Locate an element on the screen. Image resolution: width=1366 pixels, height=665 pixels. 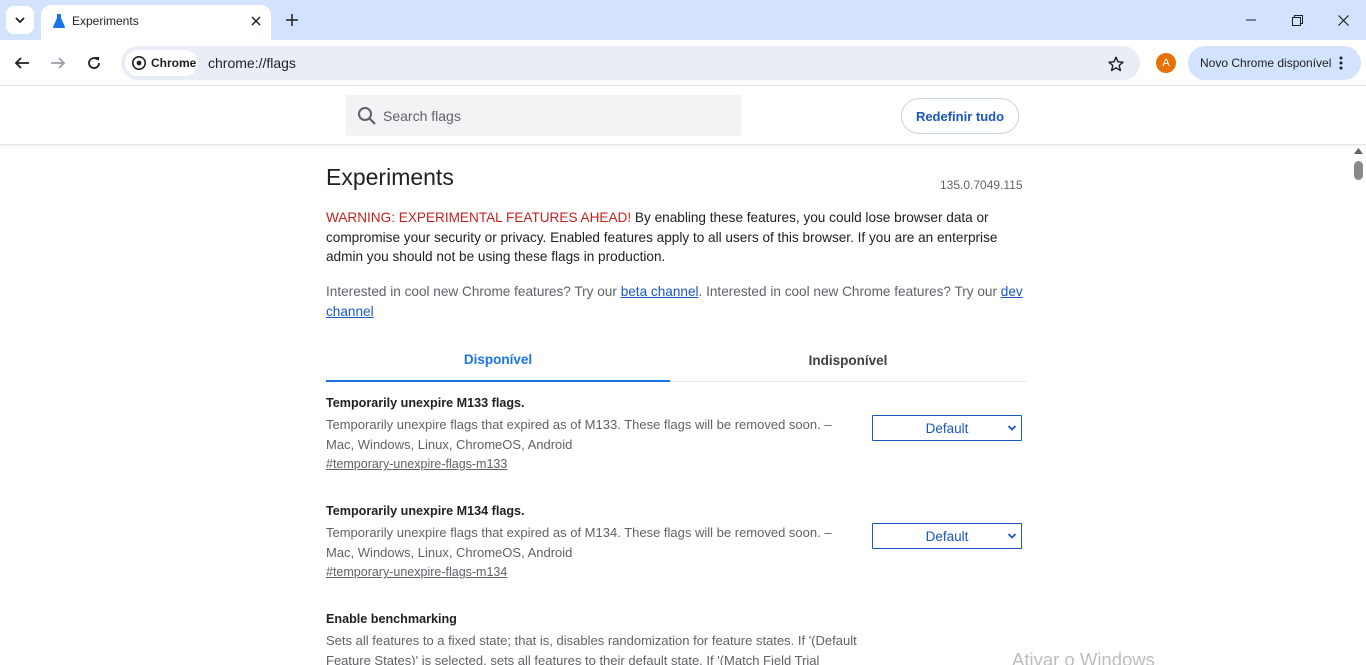
back-button is located at coordinates (22, 63).